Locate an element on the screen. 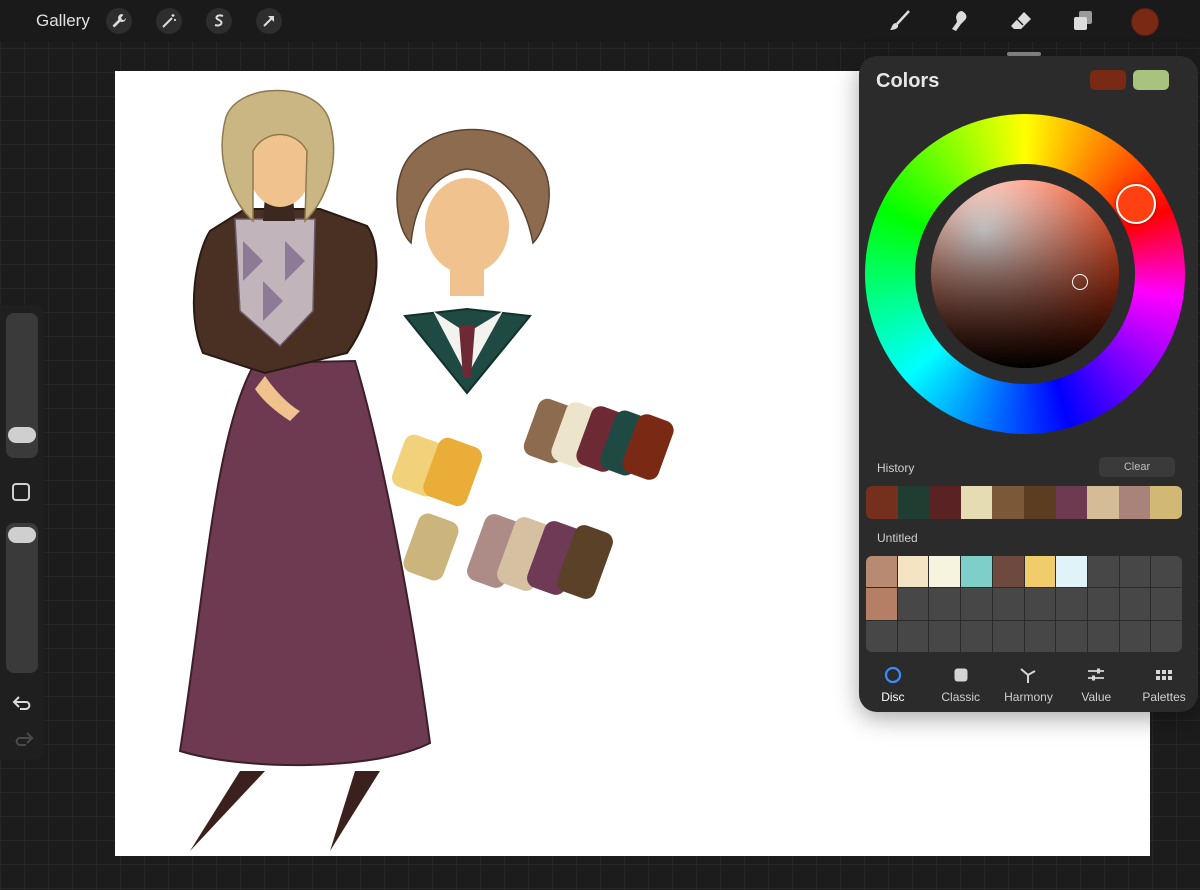  smudge-icon is located at coordinates (960, 21).